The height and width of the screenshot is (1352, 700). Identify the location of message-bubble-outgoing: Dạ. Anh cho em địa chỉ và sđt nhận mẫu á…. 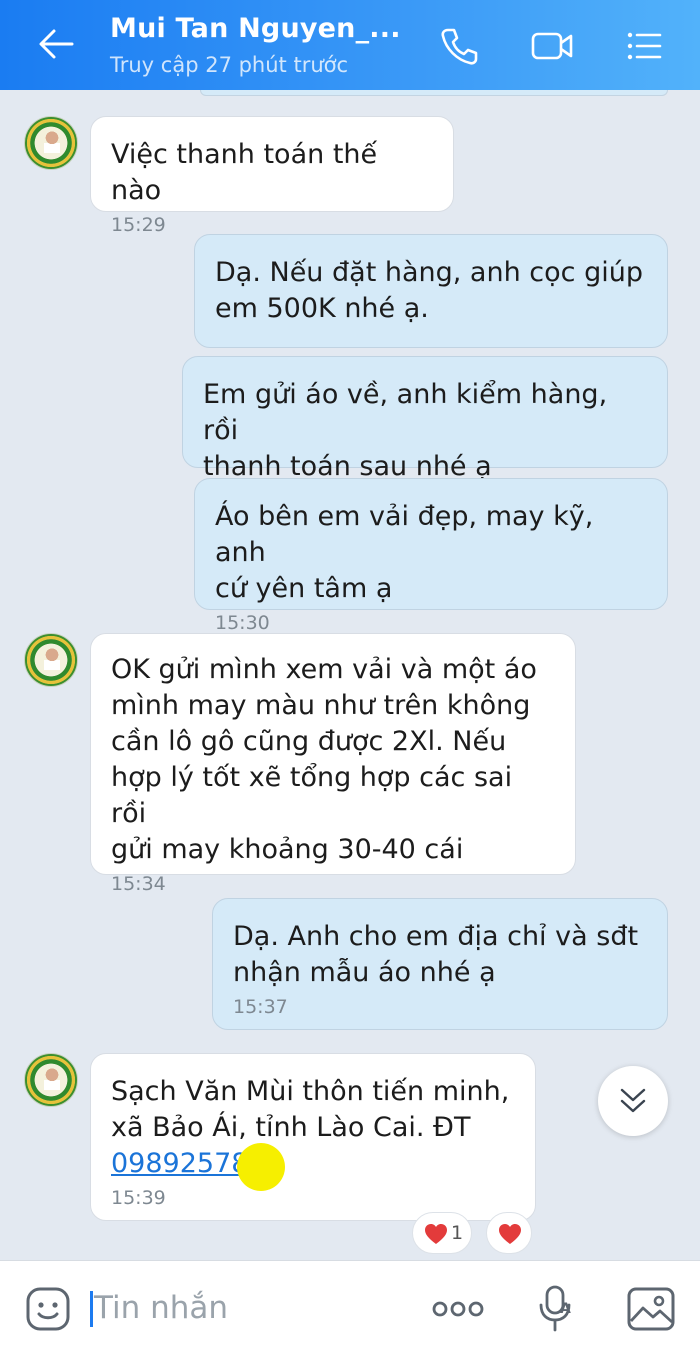
(440, 964).